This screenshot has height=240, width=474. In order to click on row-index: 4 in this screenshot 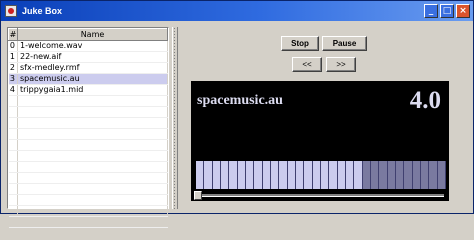, I will do `click(13, 90)`.